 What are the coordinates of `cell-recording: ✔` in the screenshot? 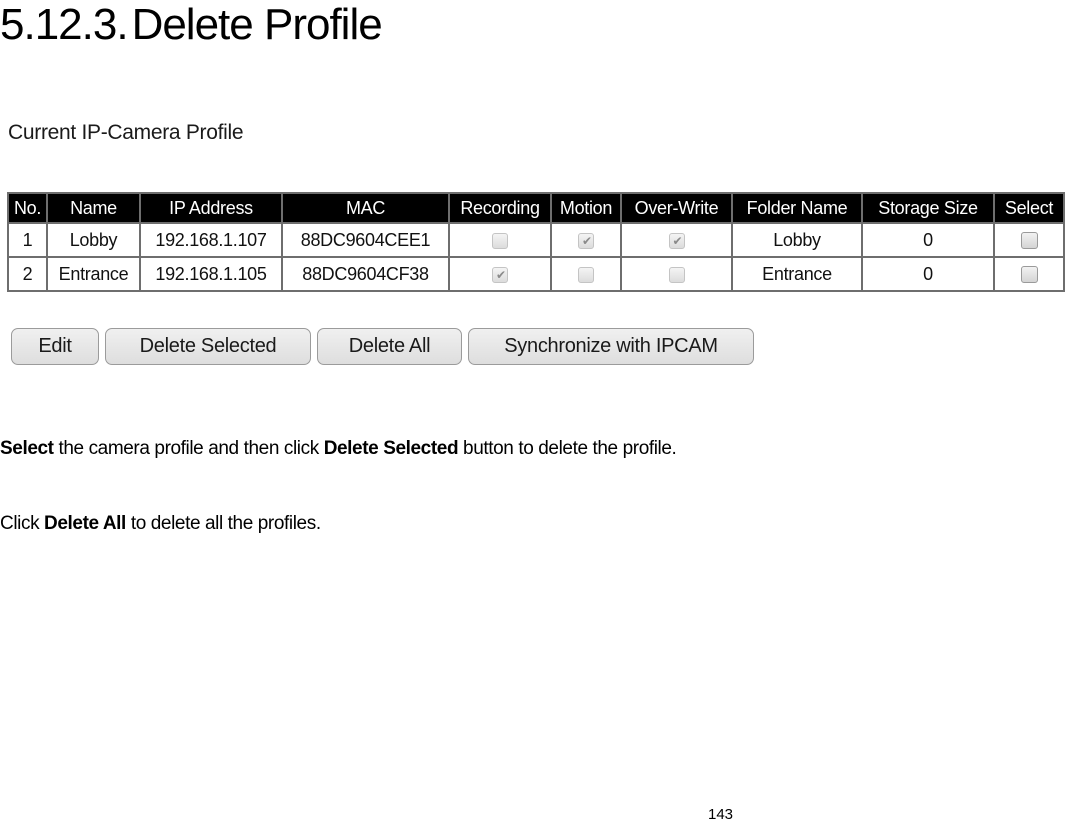 It's located at (500, 274).